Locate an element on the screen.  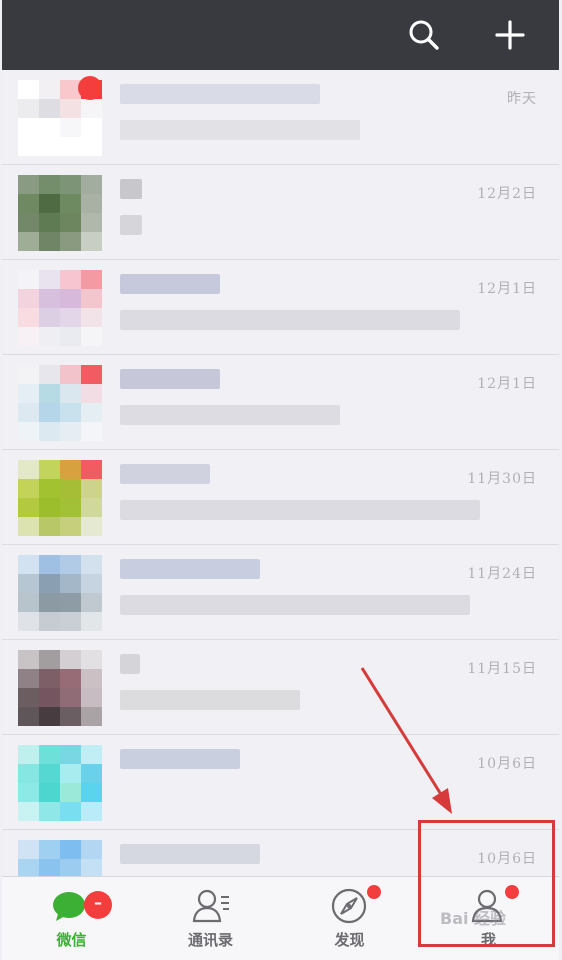
search-button is located at coordinates (424, 35).